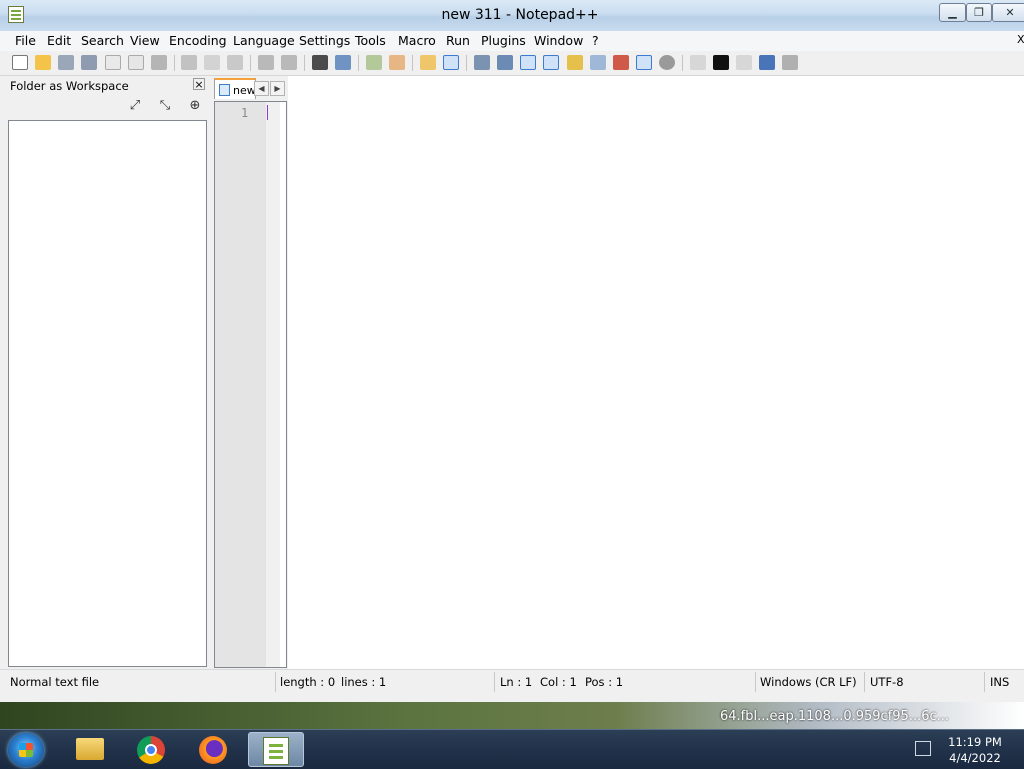 The width and height of the screenshot is (1024, 769). Describe the element at coordinates (503, 40) in the screenshot. I see `menu-plugins: Plugins` at that location.